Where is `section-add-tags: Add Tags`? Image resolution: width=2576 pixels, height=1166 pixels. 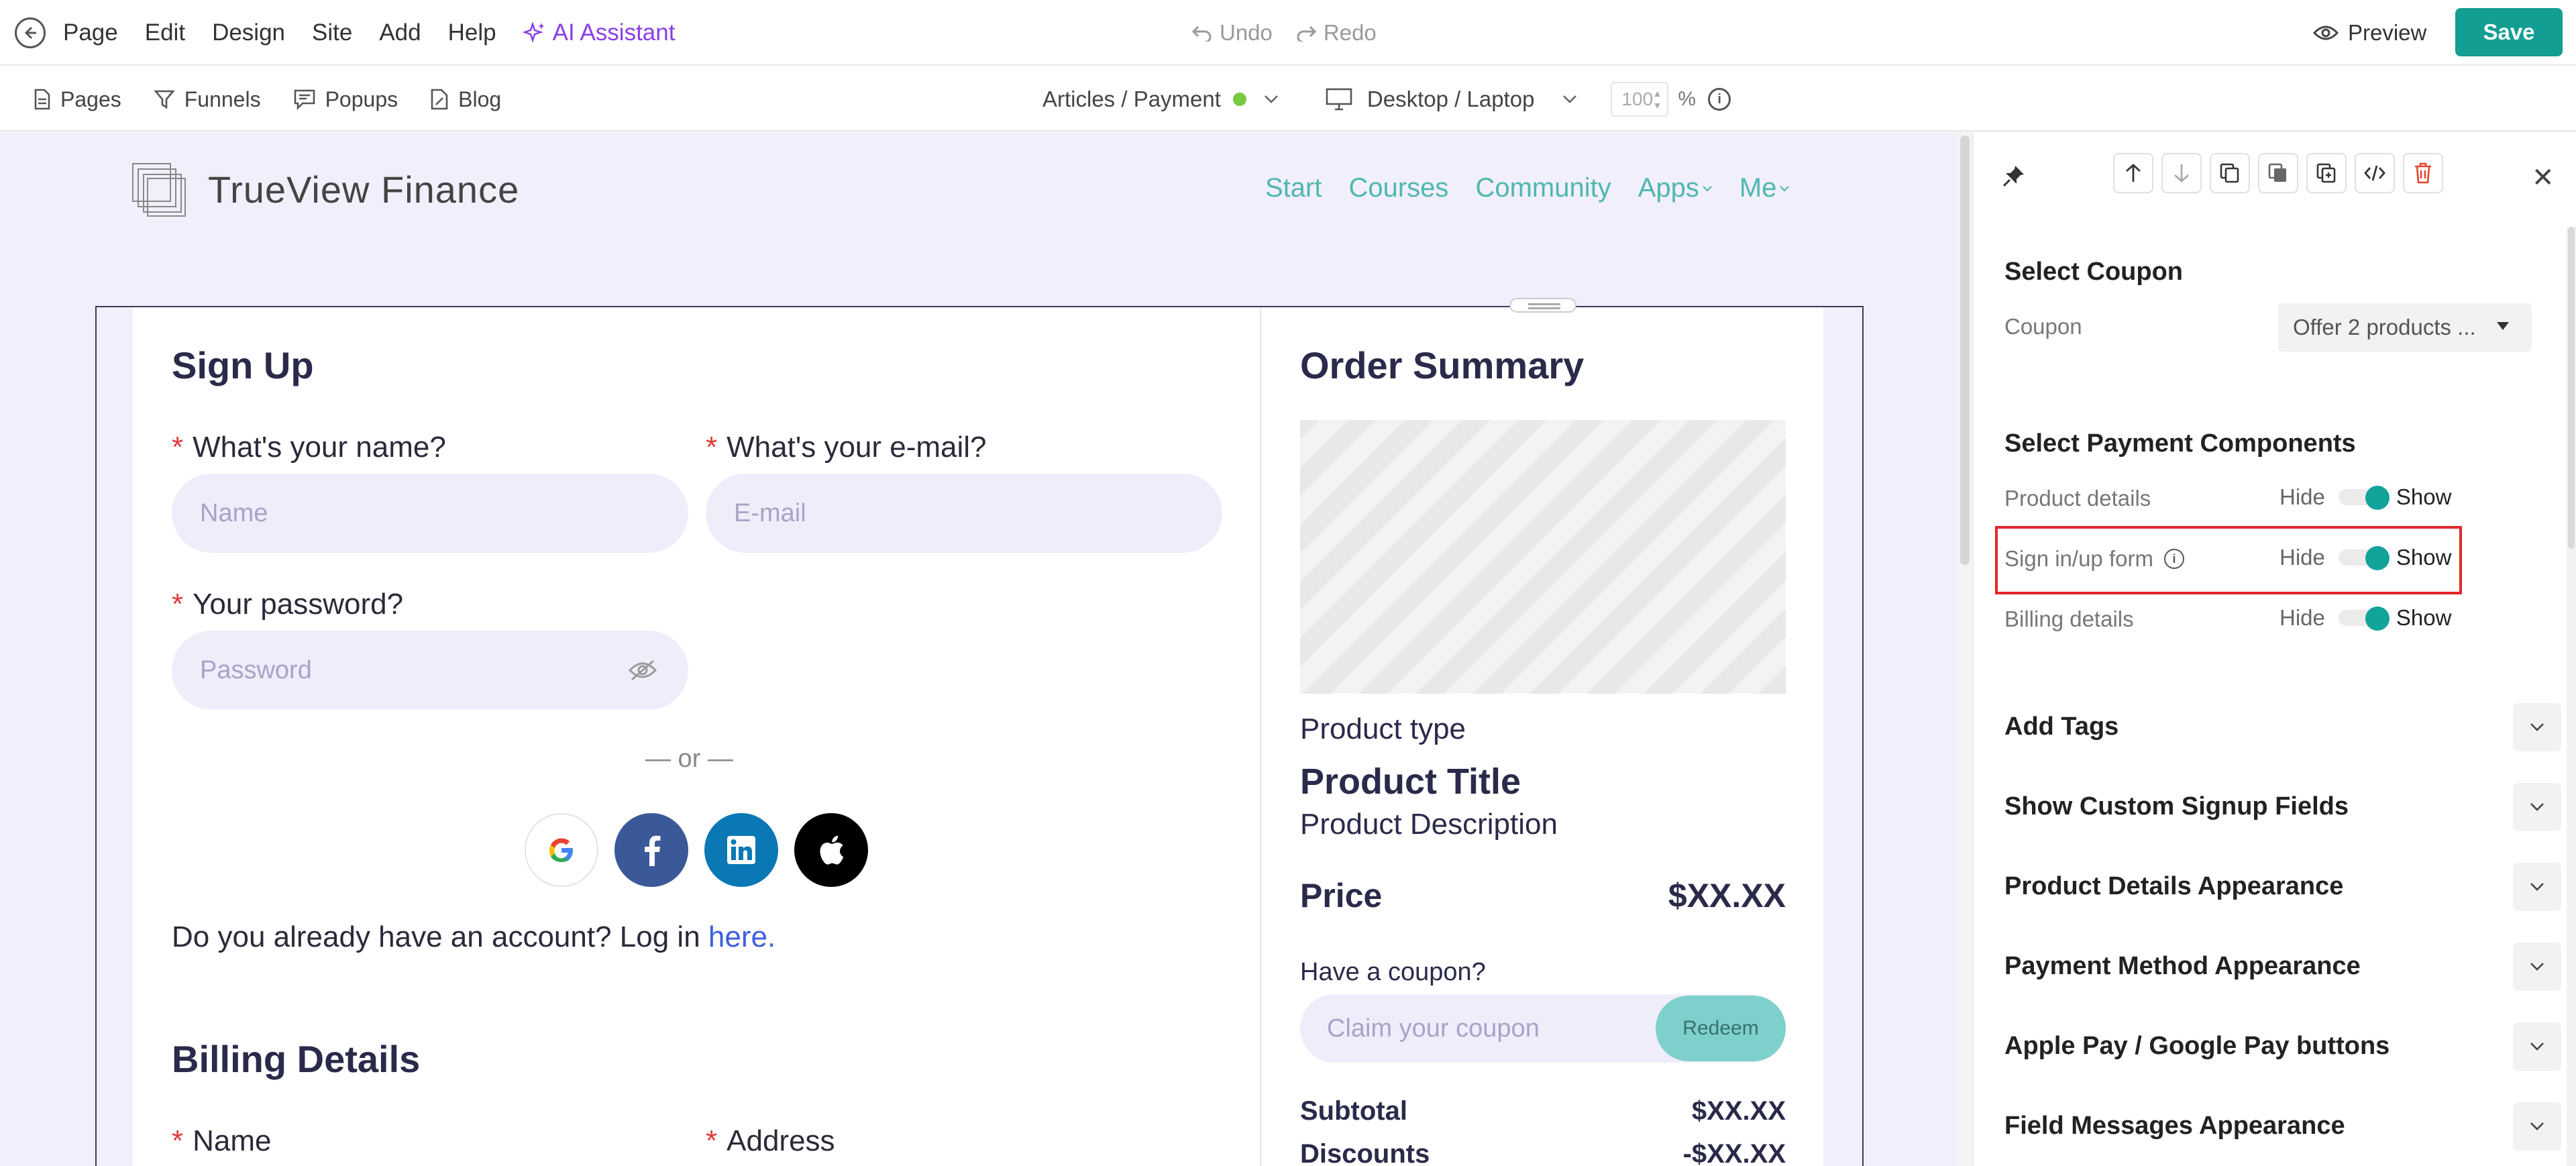 section-add-tags: Add Tags is located at coordinates (2061, 726).